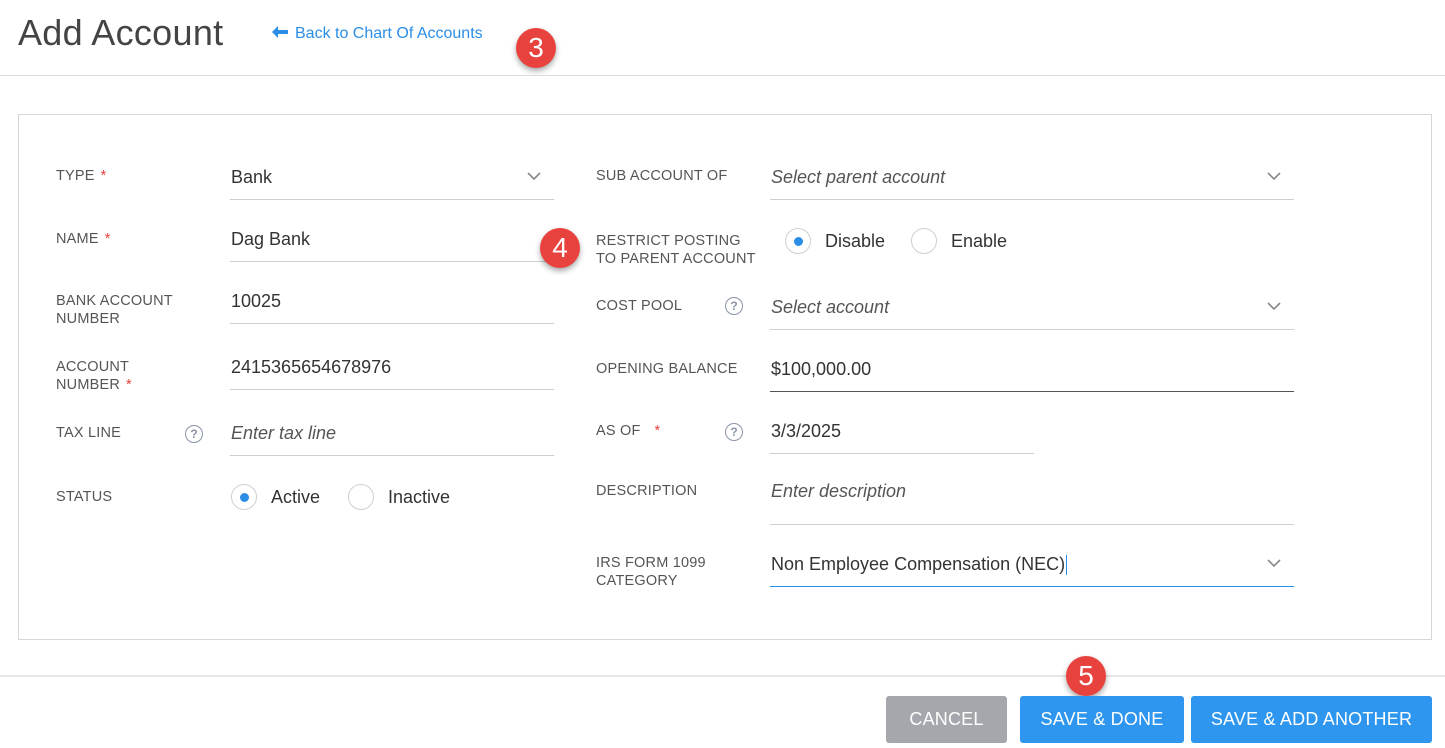  I want to click on status-radio-active: Active, so click(275, 497).